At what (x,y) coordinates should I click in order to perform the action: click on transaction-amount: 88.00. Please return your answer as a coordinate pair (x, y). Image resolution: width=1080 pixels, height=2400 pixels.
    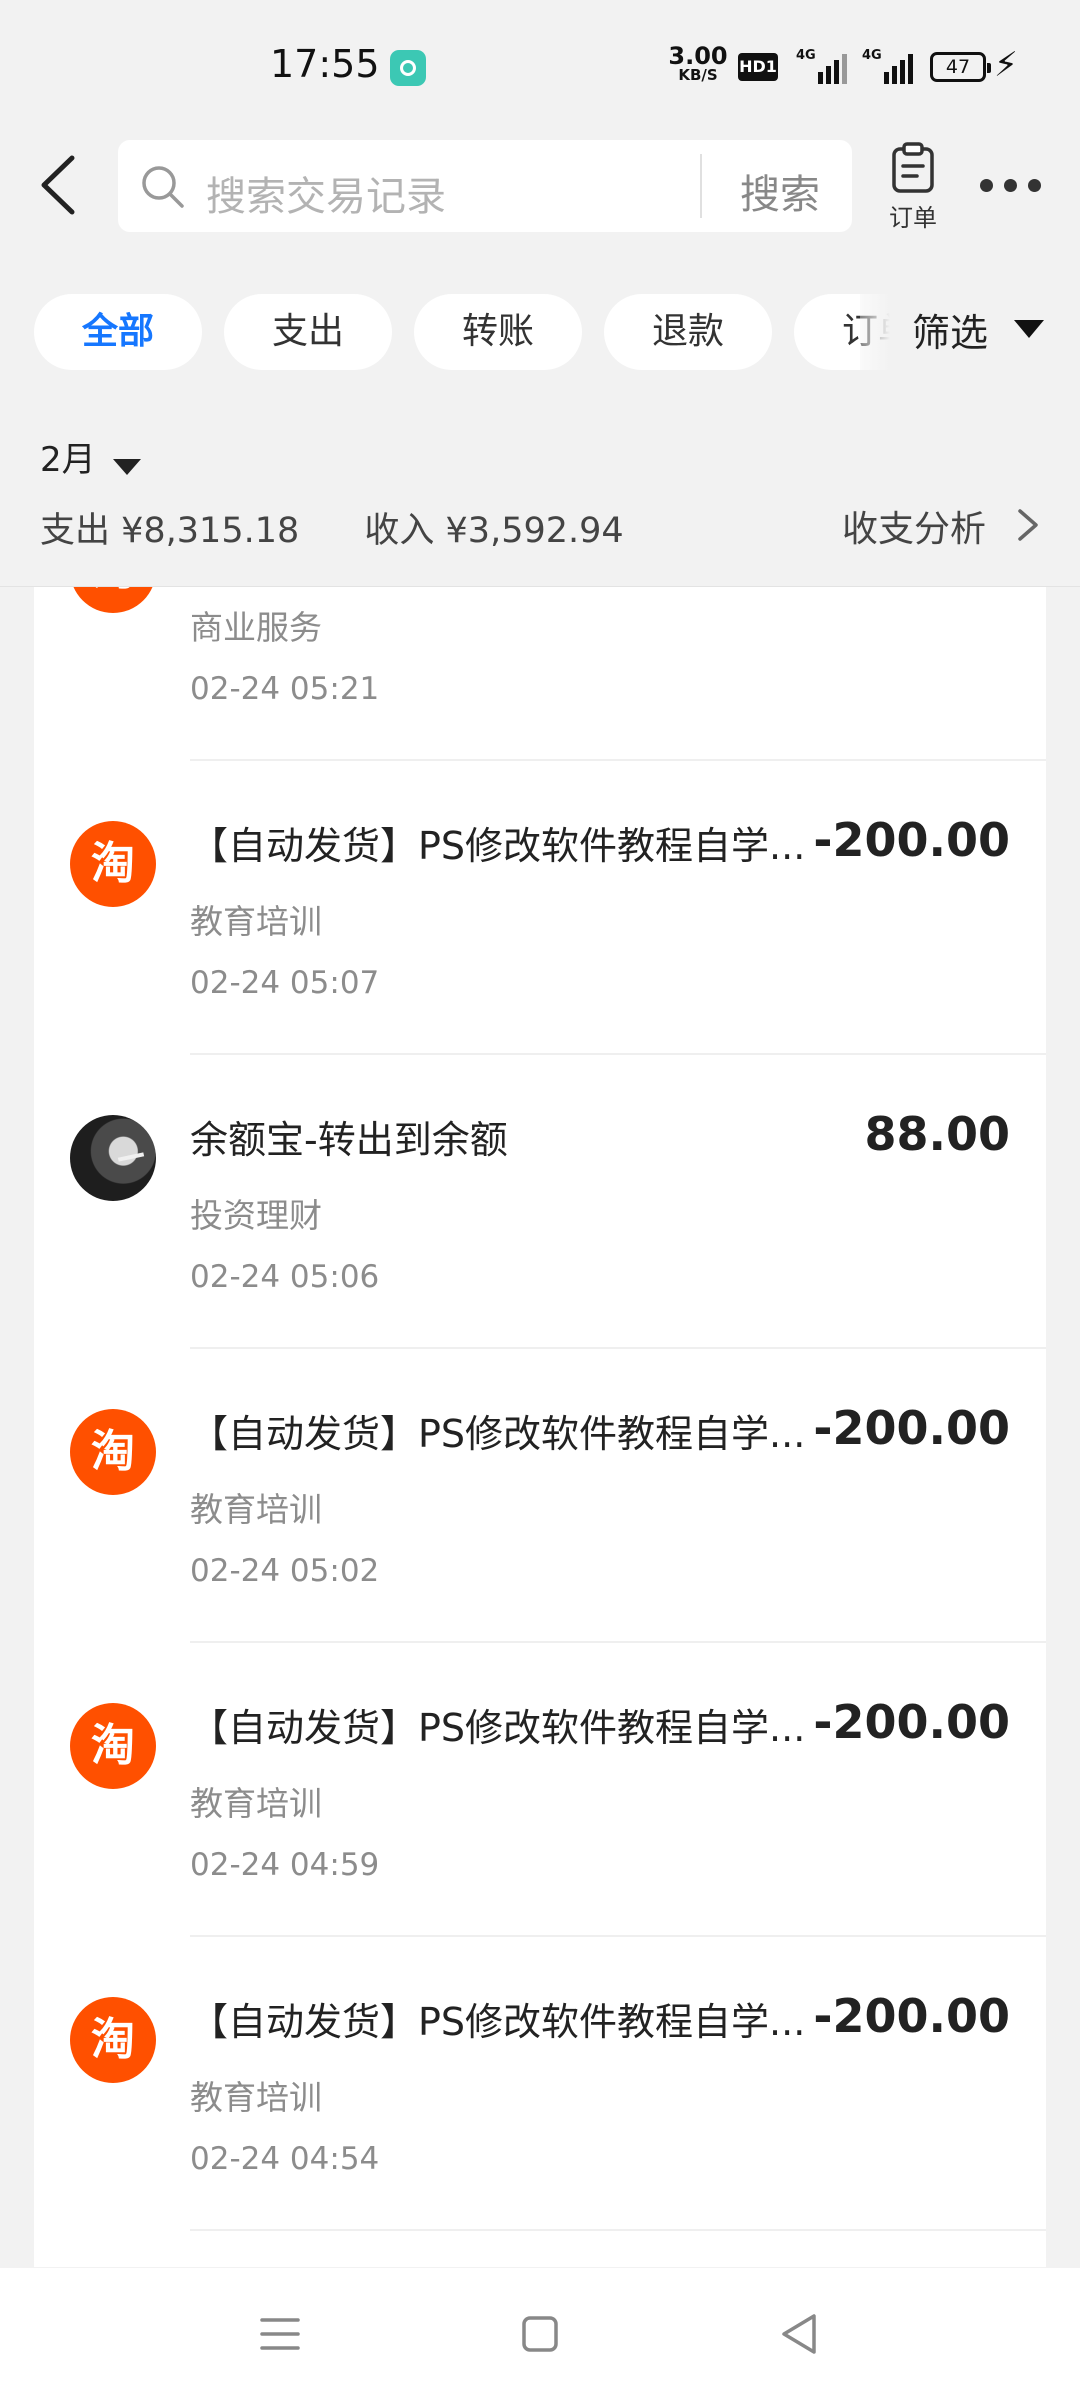
    Looking at the image, I should click on (937, 1134).